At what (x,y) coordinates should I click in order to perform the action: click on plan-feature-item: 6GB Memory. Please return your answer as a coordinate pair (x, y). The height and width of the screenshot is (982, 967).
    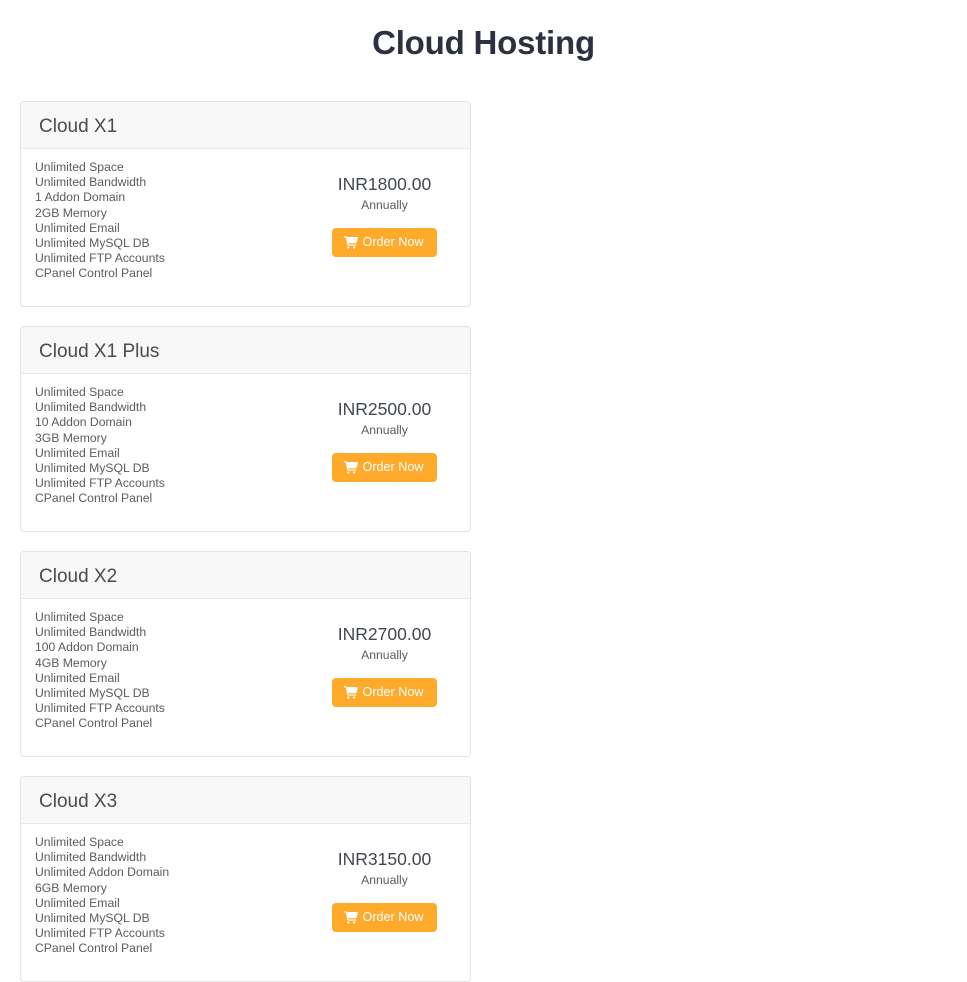
    Looking at the image, I should click on (71, 887).